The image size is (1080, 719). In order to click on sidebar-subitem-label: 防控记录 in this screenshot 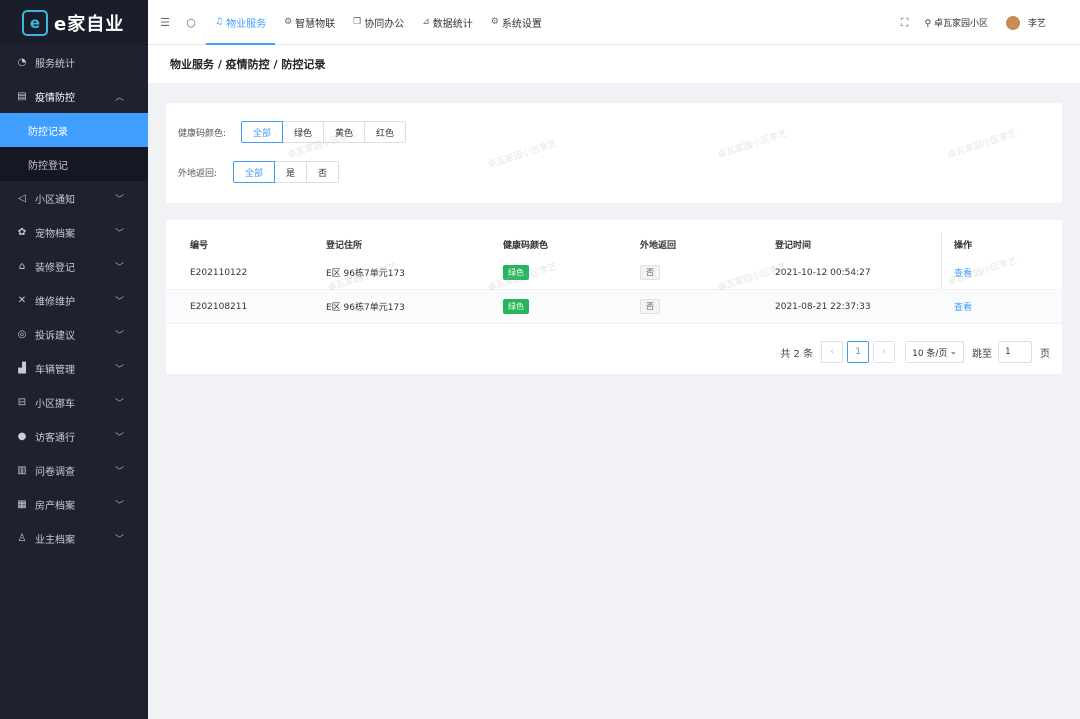, I will do `click(48, 132)`.